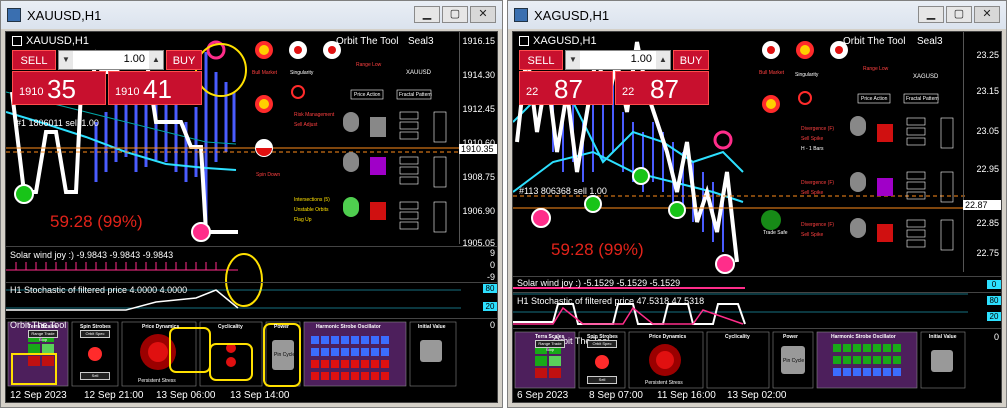  I want to click on bid-prefix: 22, so click(532, 92).